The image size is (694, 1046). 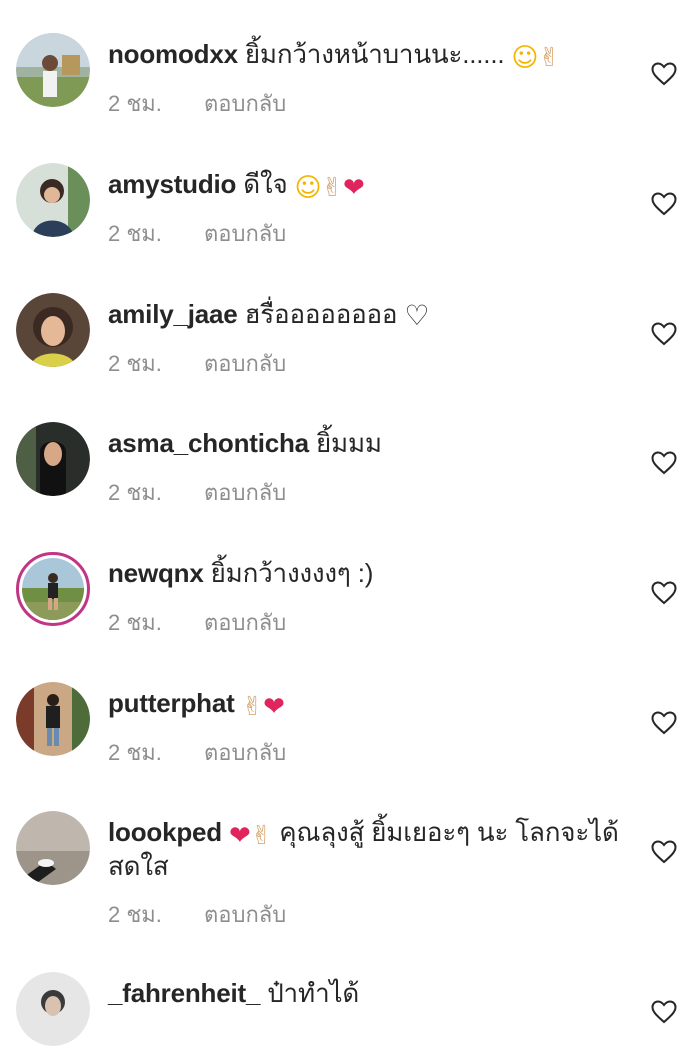 I want to click on comment-username: noomodxx, so click(x=173, y=54).